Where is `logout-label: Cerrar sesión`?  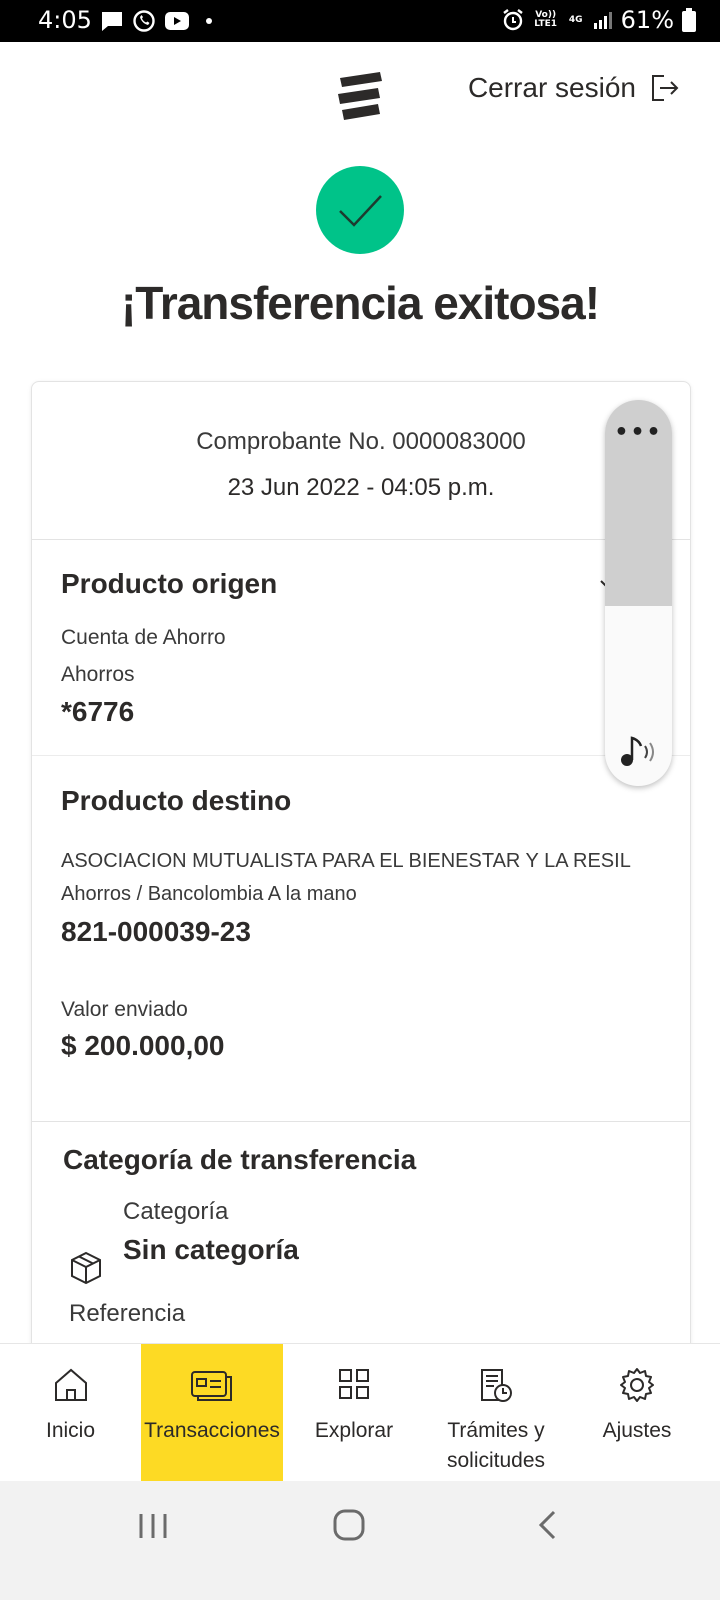 logout-label: Cerrar sesión is located at coordinates (551, 87).